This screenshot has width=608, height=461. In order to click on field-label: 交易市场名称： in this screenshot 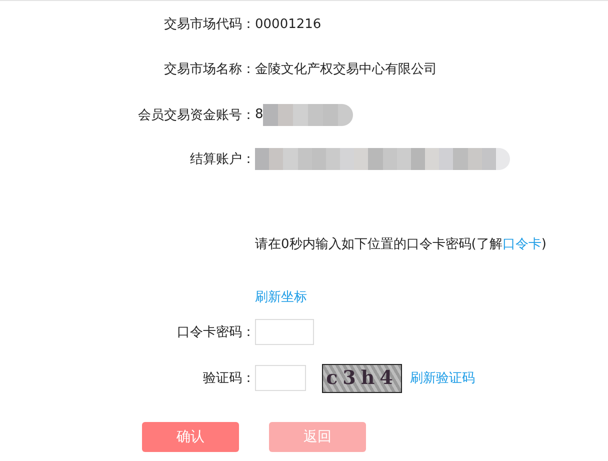, I will do `click(209, 69)`.